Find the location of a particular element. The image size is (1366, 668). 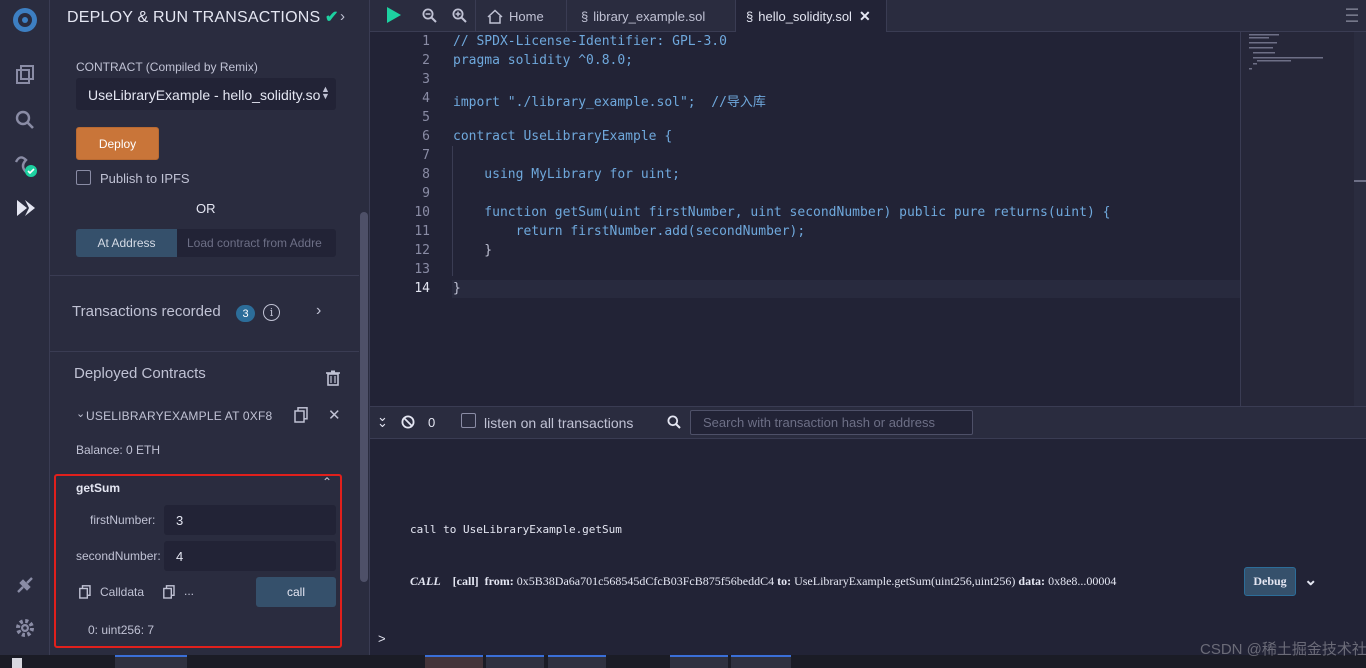

windows-start-icon is located at coordinates (17, 663).